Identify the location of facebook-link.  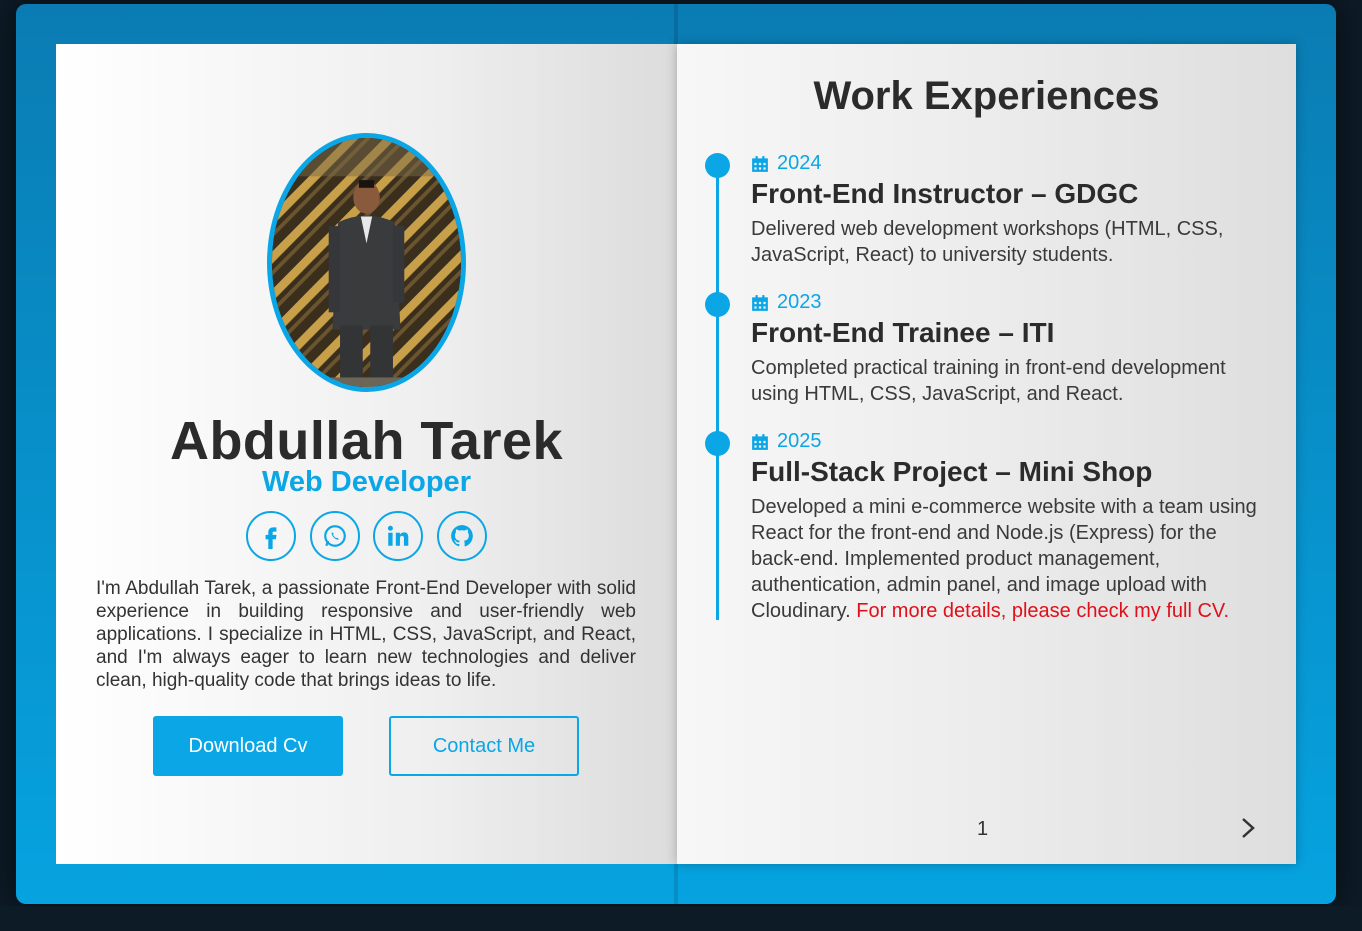
(271, 536).